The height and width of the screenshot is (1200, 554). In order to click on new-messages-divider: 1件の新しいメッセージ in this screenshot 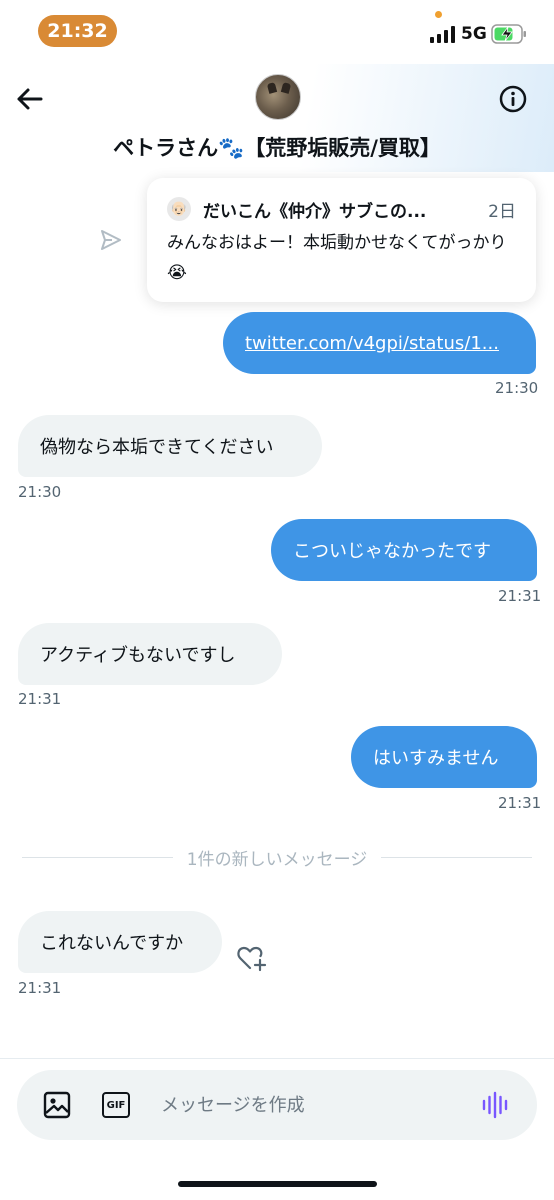, I will do `click(277, 857)`.